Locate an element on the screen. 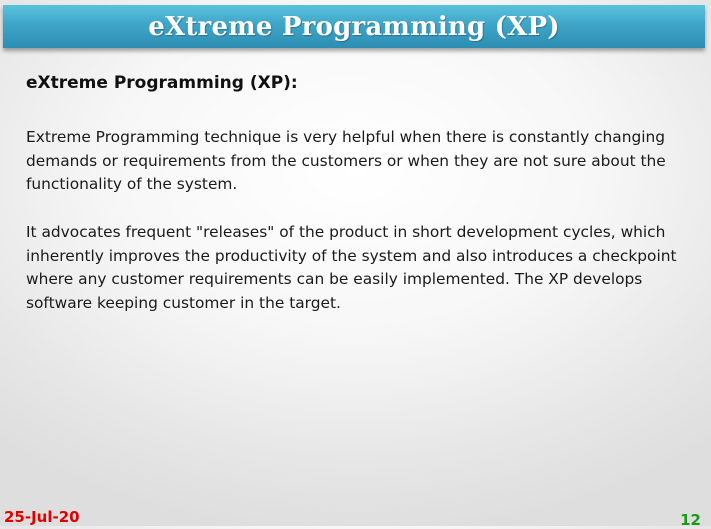 The width and height of the screenshot is (711, 529). slide-title: eXtreme Programming (XP) is located at coordinates (354, 26).